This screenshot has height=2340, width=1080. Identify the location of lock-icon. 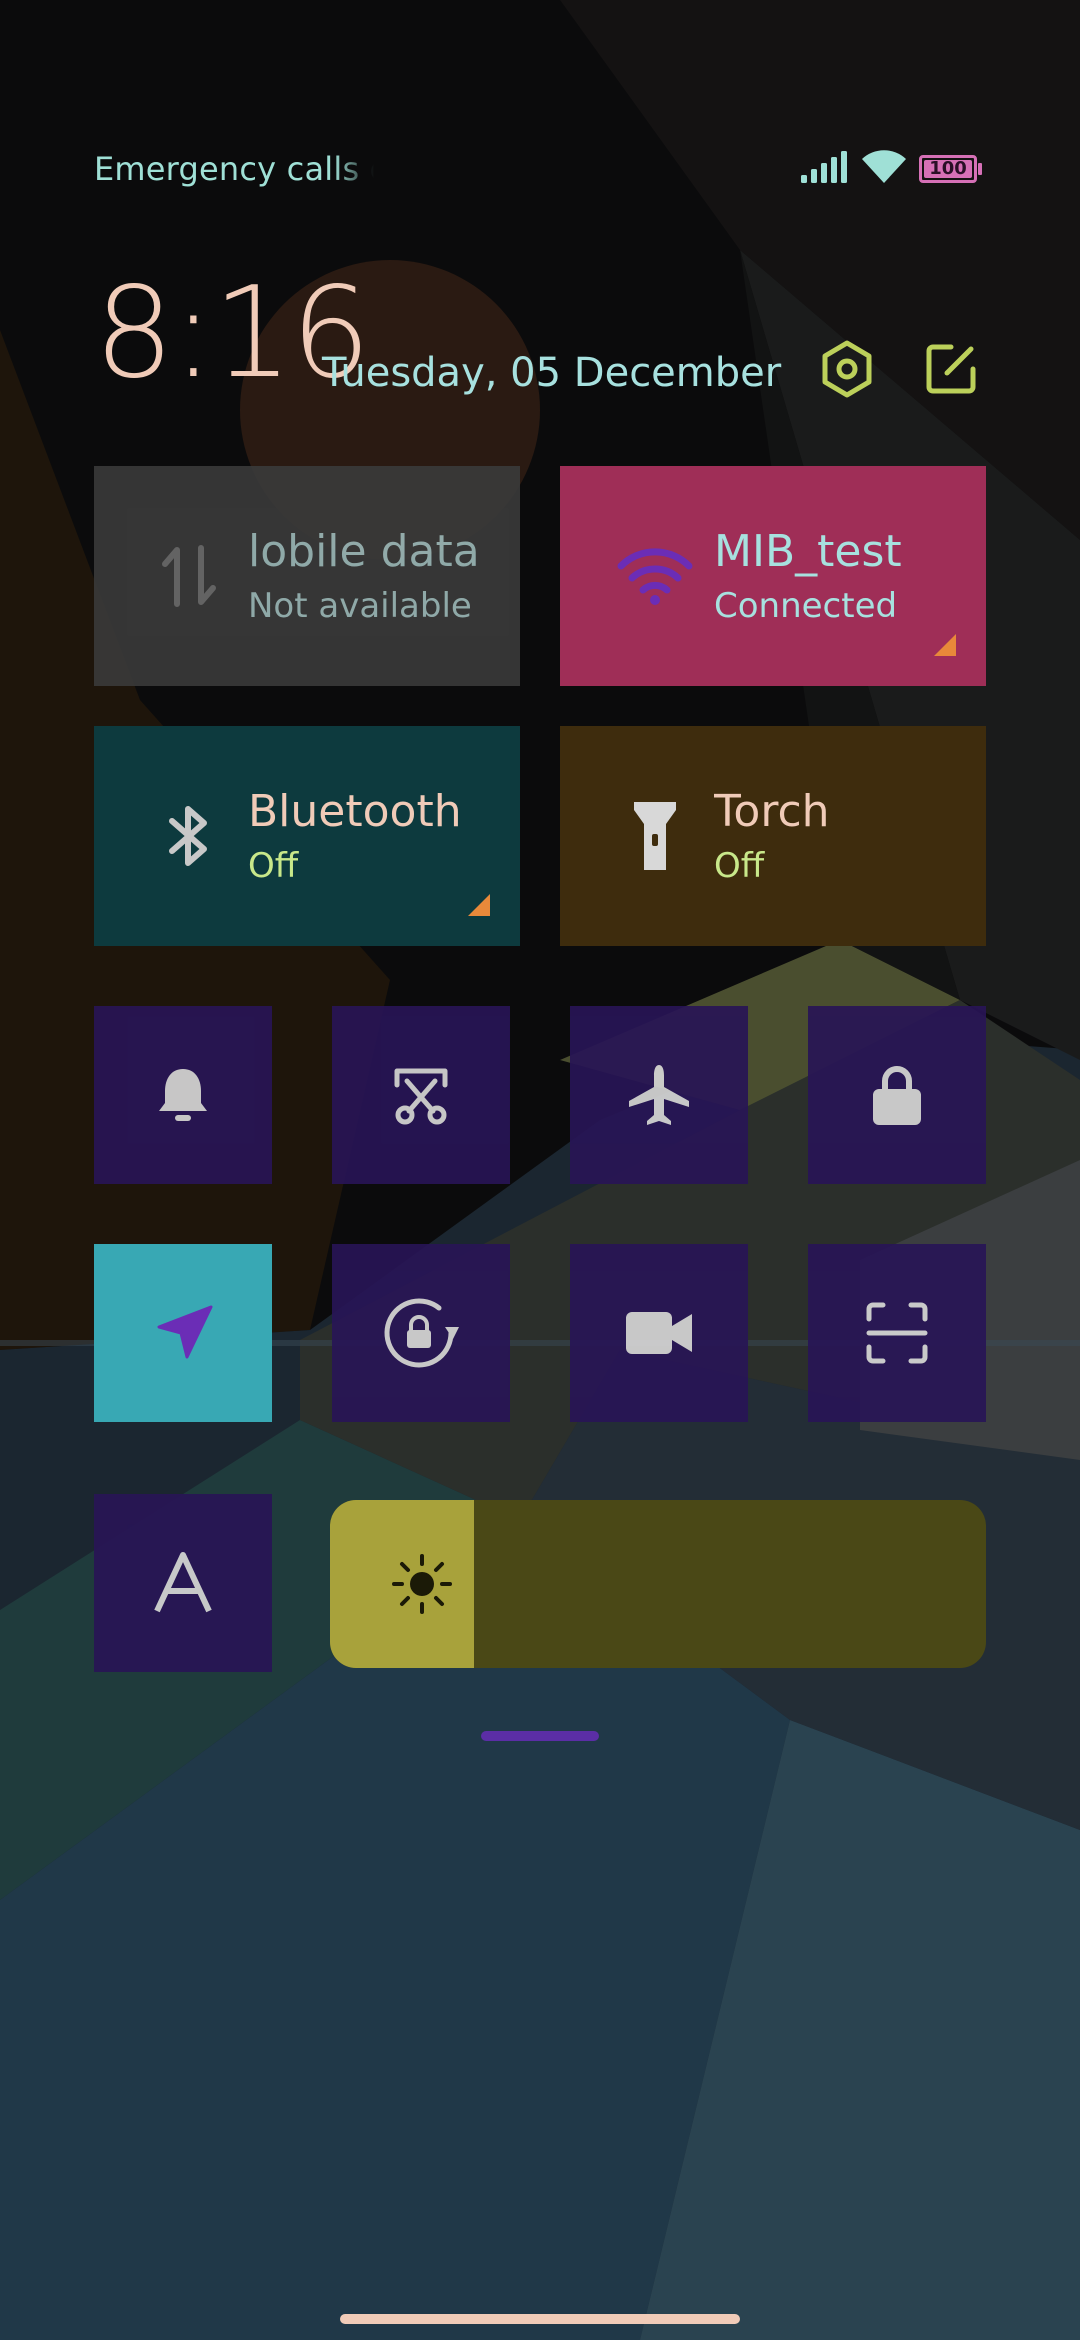
(897, 1095).